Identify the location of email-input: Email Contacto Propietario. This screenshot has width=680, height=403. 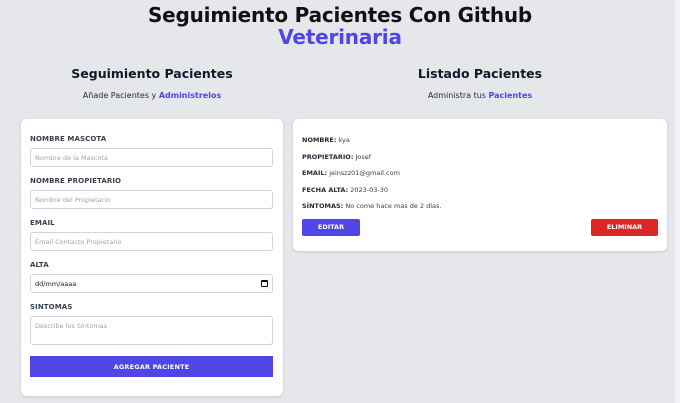
(151, 241).